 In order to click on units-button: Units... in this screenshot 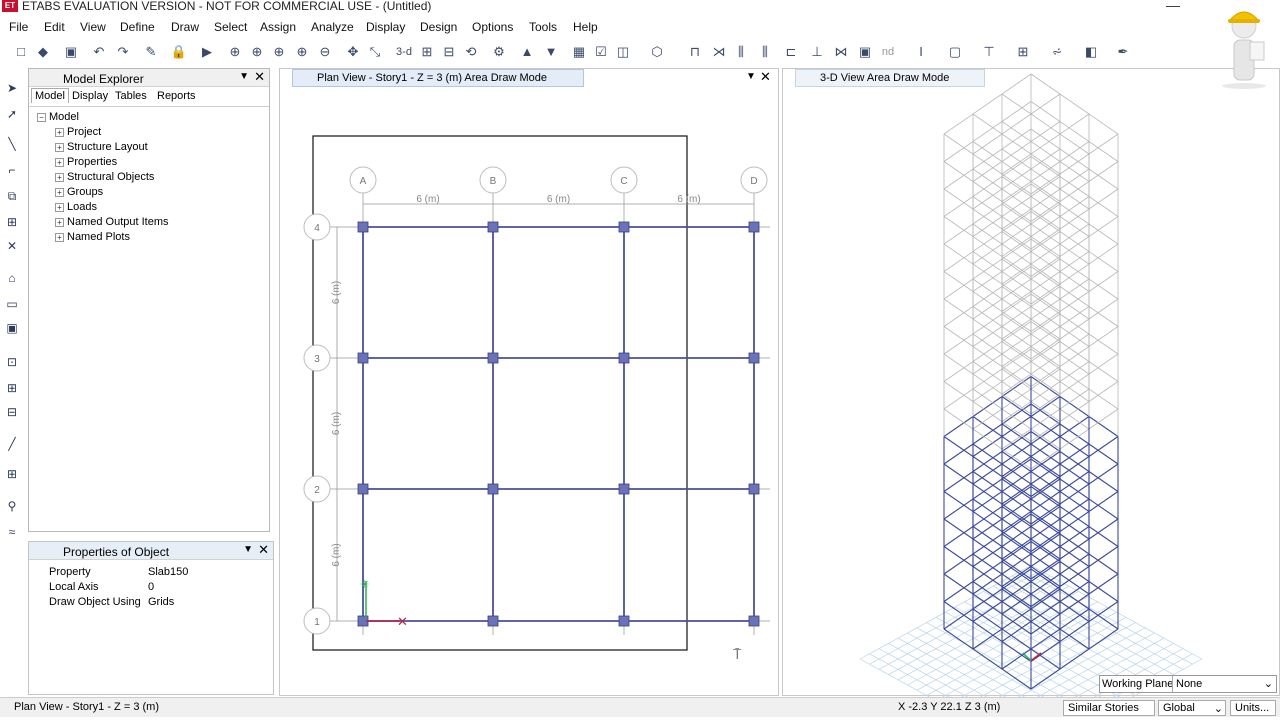, I will do `click(1253, 708)`.